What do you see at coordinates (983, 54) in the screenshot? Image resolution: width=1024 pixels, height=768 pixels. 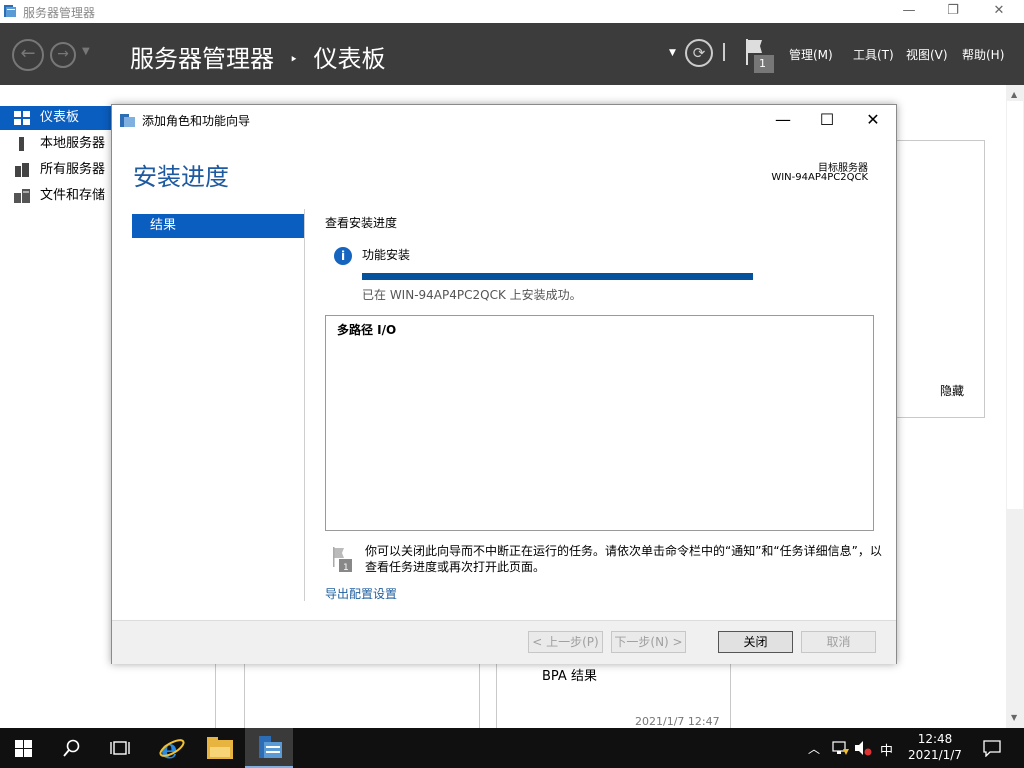 I see `menu-help: 帮助(H)` at bounding box center [983, 54].